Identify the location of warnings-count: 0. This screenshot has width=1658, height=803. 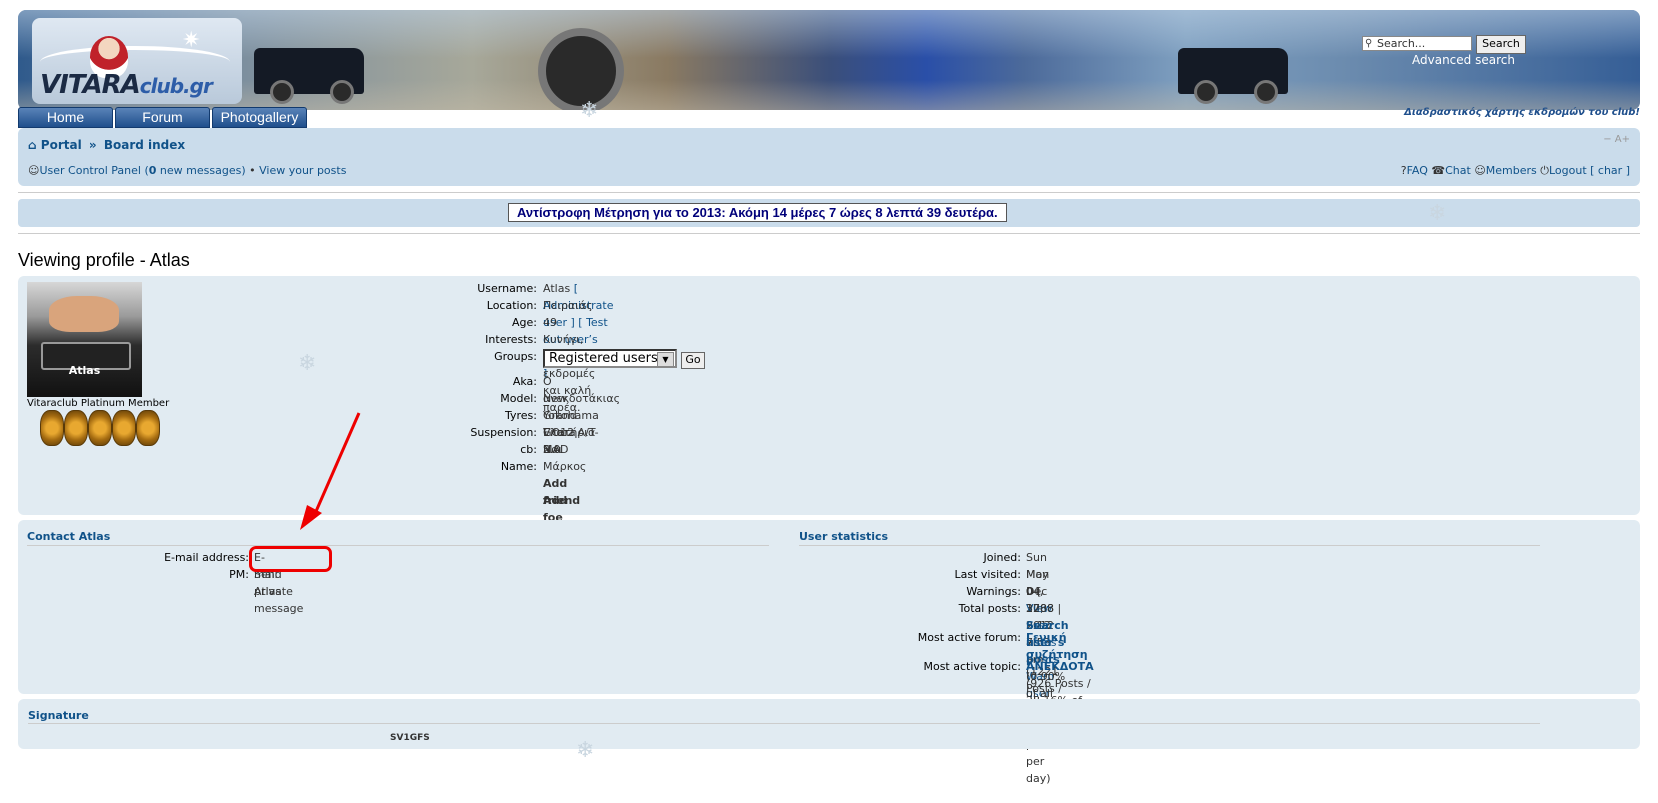
(1030, 591).